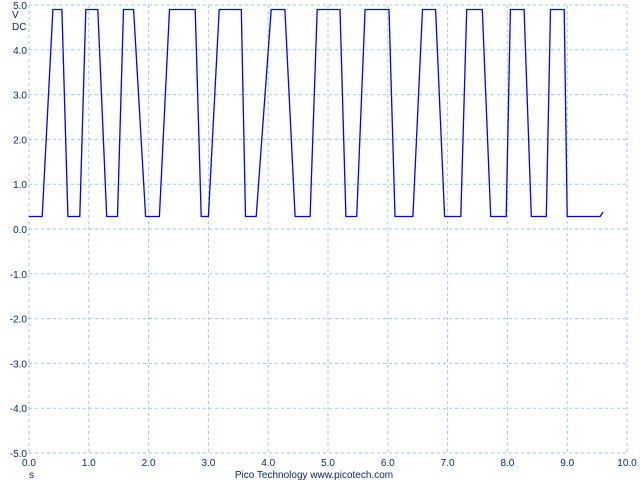 The width and height of the screenshot is (640, 480). I want to click on y-tick-label: 3.0, so click(20, 96).